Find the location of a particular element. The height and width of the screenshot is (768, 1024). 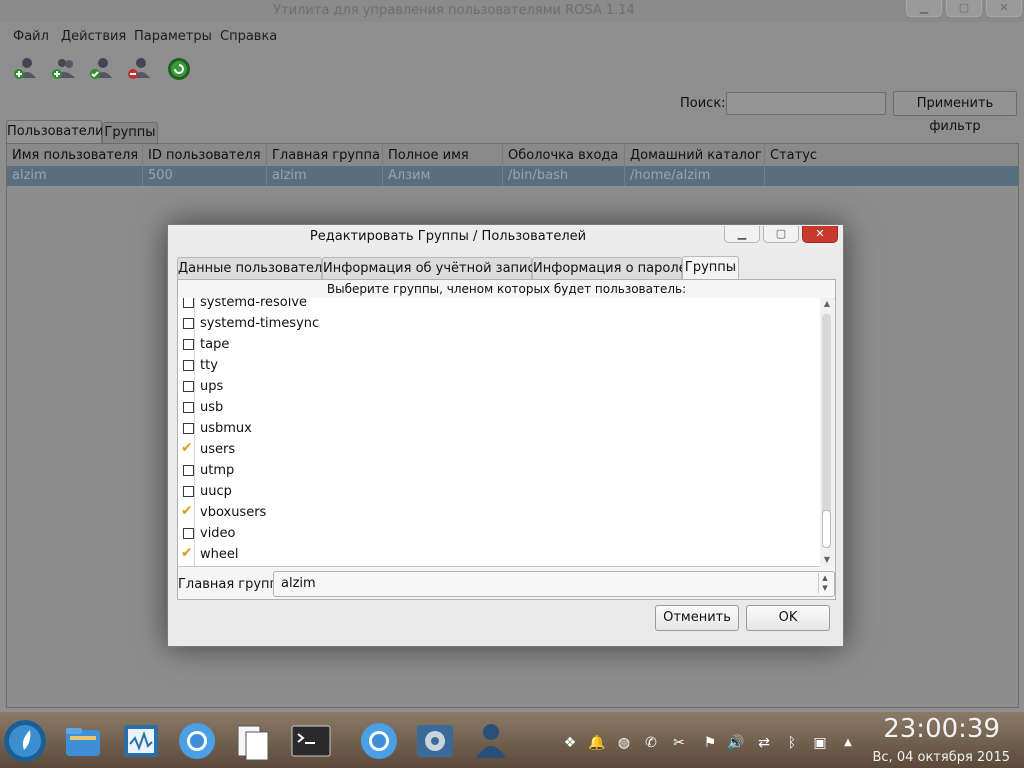

dropbox-icon: ❖ is located at coordinates (570, 743).